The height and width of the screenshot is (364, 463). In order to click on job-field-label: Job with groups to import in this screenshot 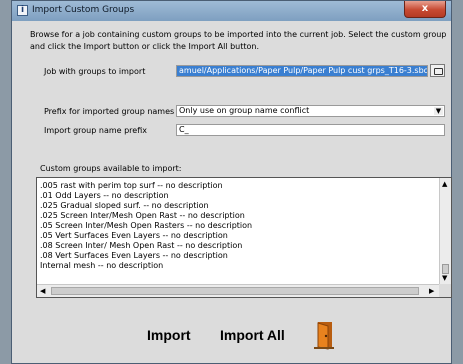, I will do `click(95, 71)`.